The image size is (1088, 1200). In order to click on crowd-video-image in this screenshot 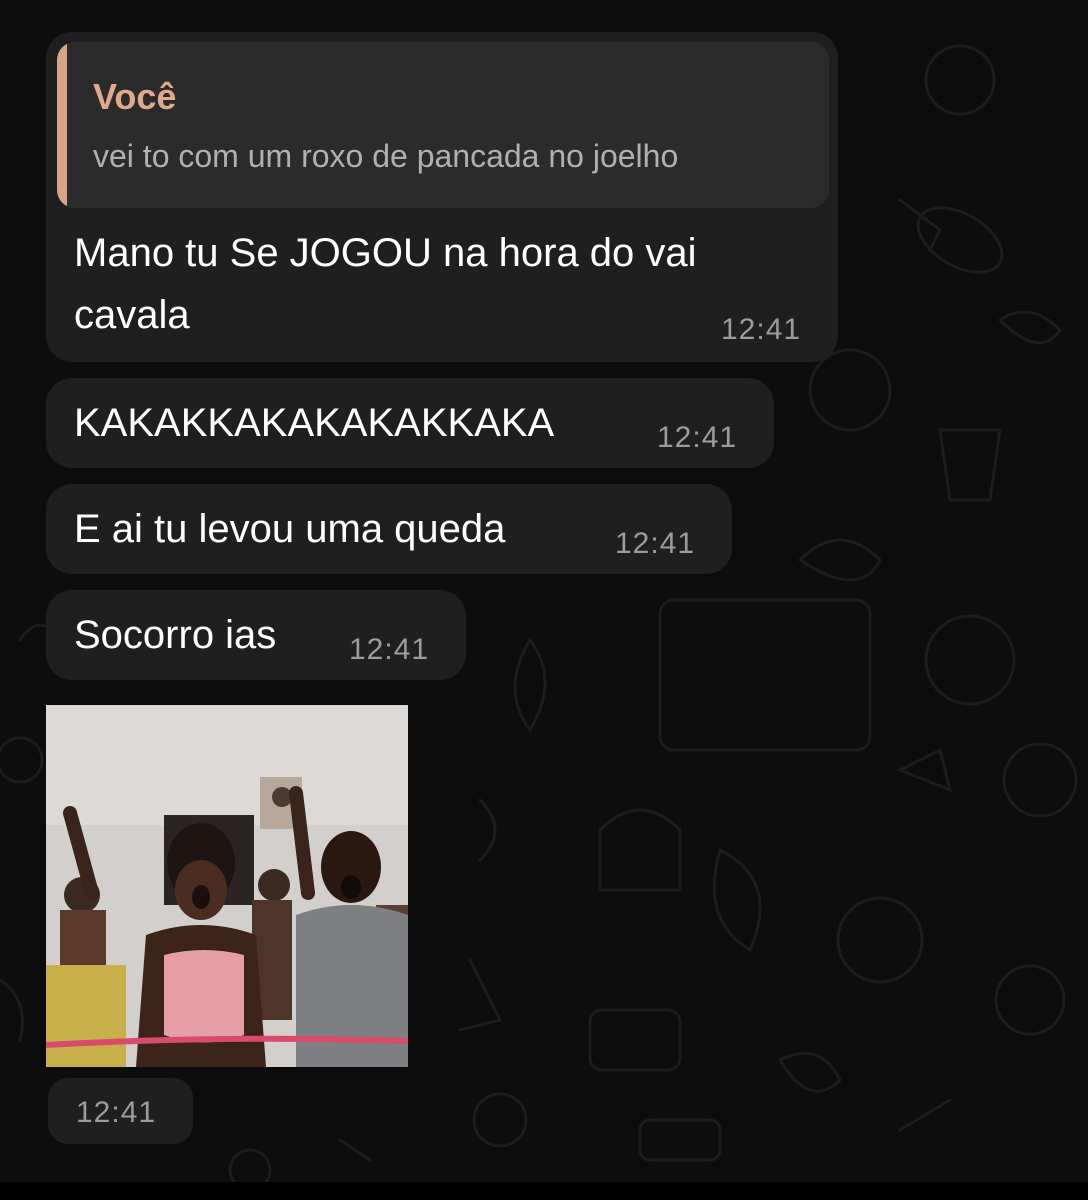, I will do `click(227, 886)`.